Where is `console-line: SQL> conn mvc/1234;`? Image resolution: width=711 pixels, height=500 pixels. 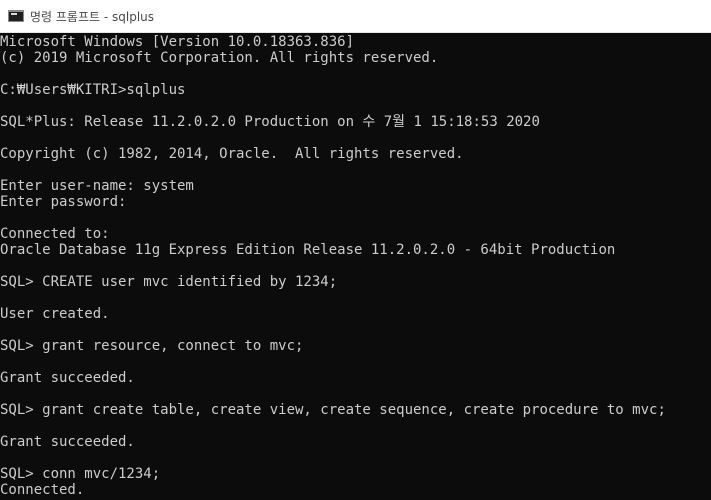 console-line: SQL> conn mvc/1234; is located at coordinates (80, 474).